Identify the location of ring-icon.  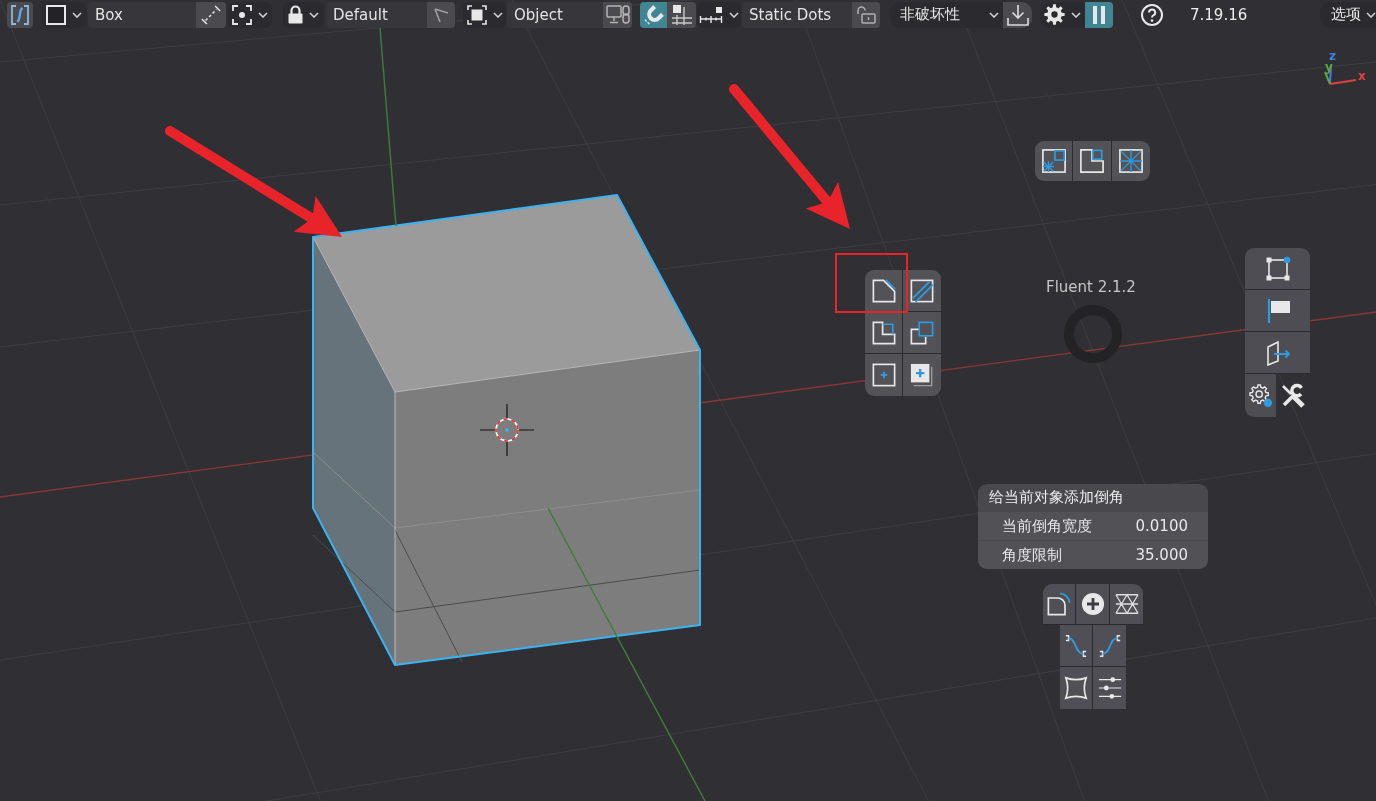
(1093, 334).